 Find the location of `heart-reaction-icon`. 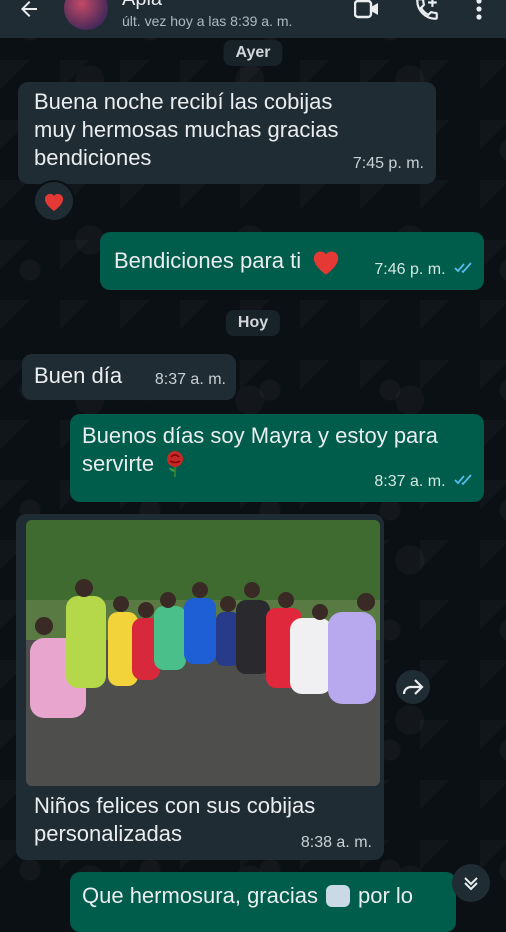

heart-reaction-icon is located at coordinates (54, 201).